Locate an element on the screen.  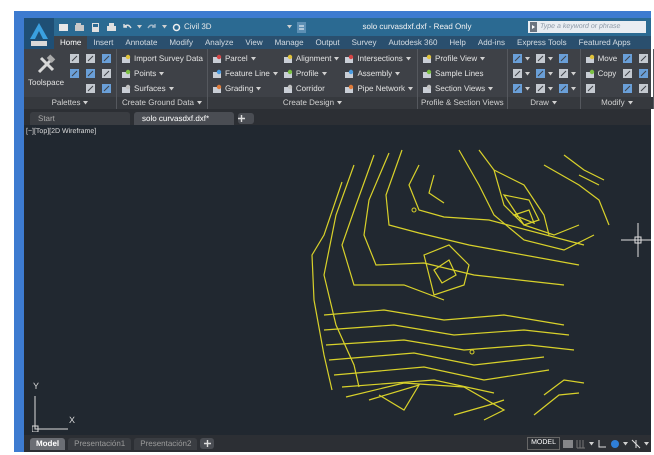
ribbon-button: Parcel is located at coordinates (245, 58).